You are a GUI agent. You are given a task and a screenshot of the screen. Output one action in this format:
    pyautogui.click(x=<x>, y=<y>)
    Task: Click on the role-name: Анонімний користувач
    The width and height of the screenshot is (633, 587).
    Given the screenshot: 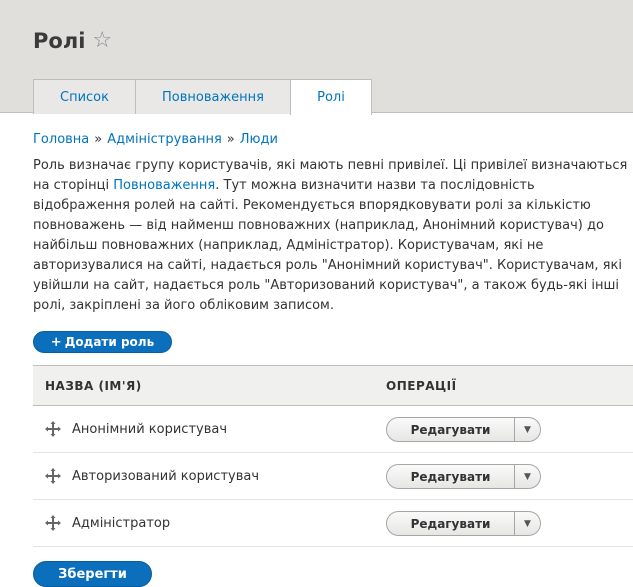 What is the action you would take?
    pyautogui.click(x=150, y=429)
    